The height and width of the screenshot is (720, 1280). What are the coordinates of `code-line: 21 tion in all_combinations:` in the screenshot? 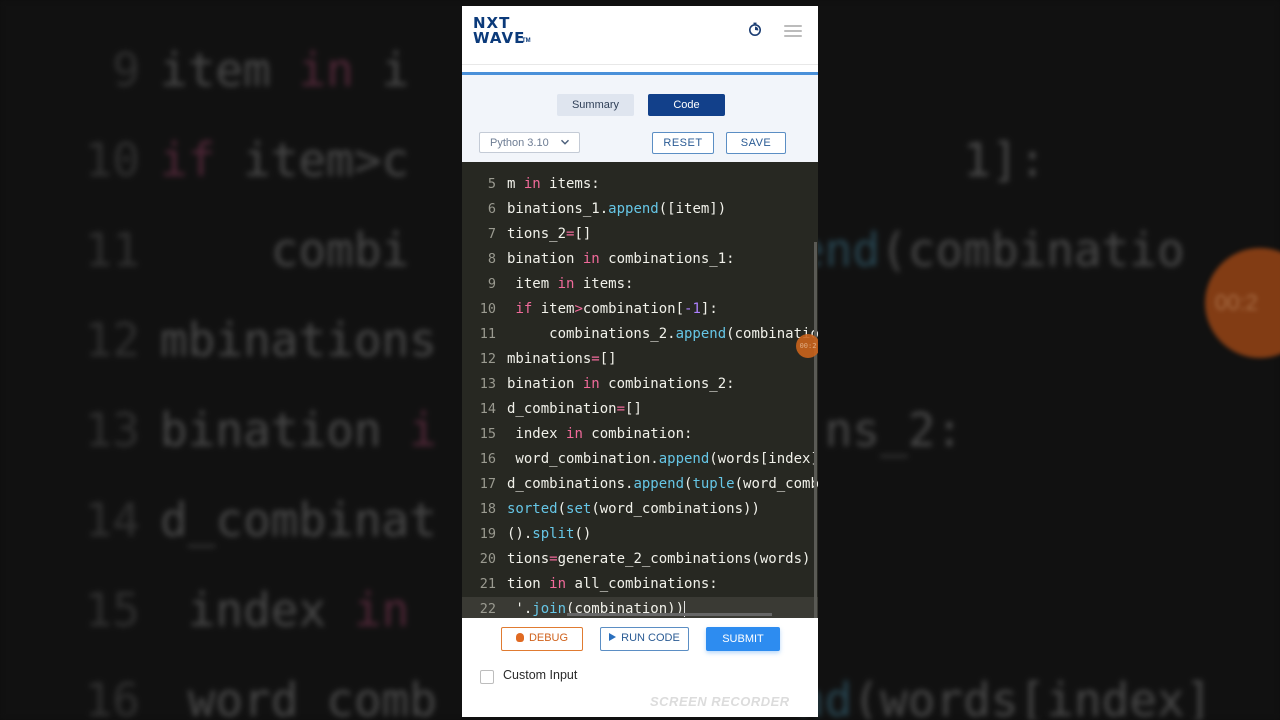 It's located at (640, 584).